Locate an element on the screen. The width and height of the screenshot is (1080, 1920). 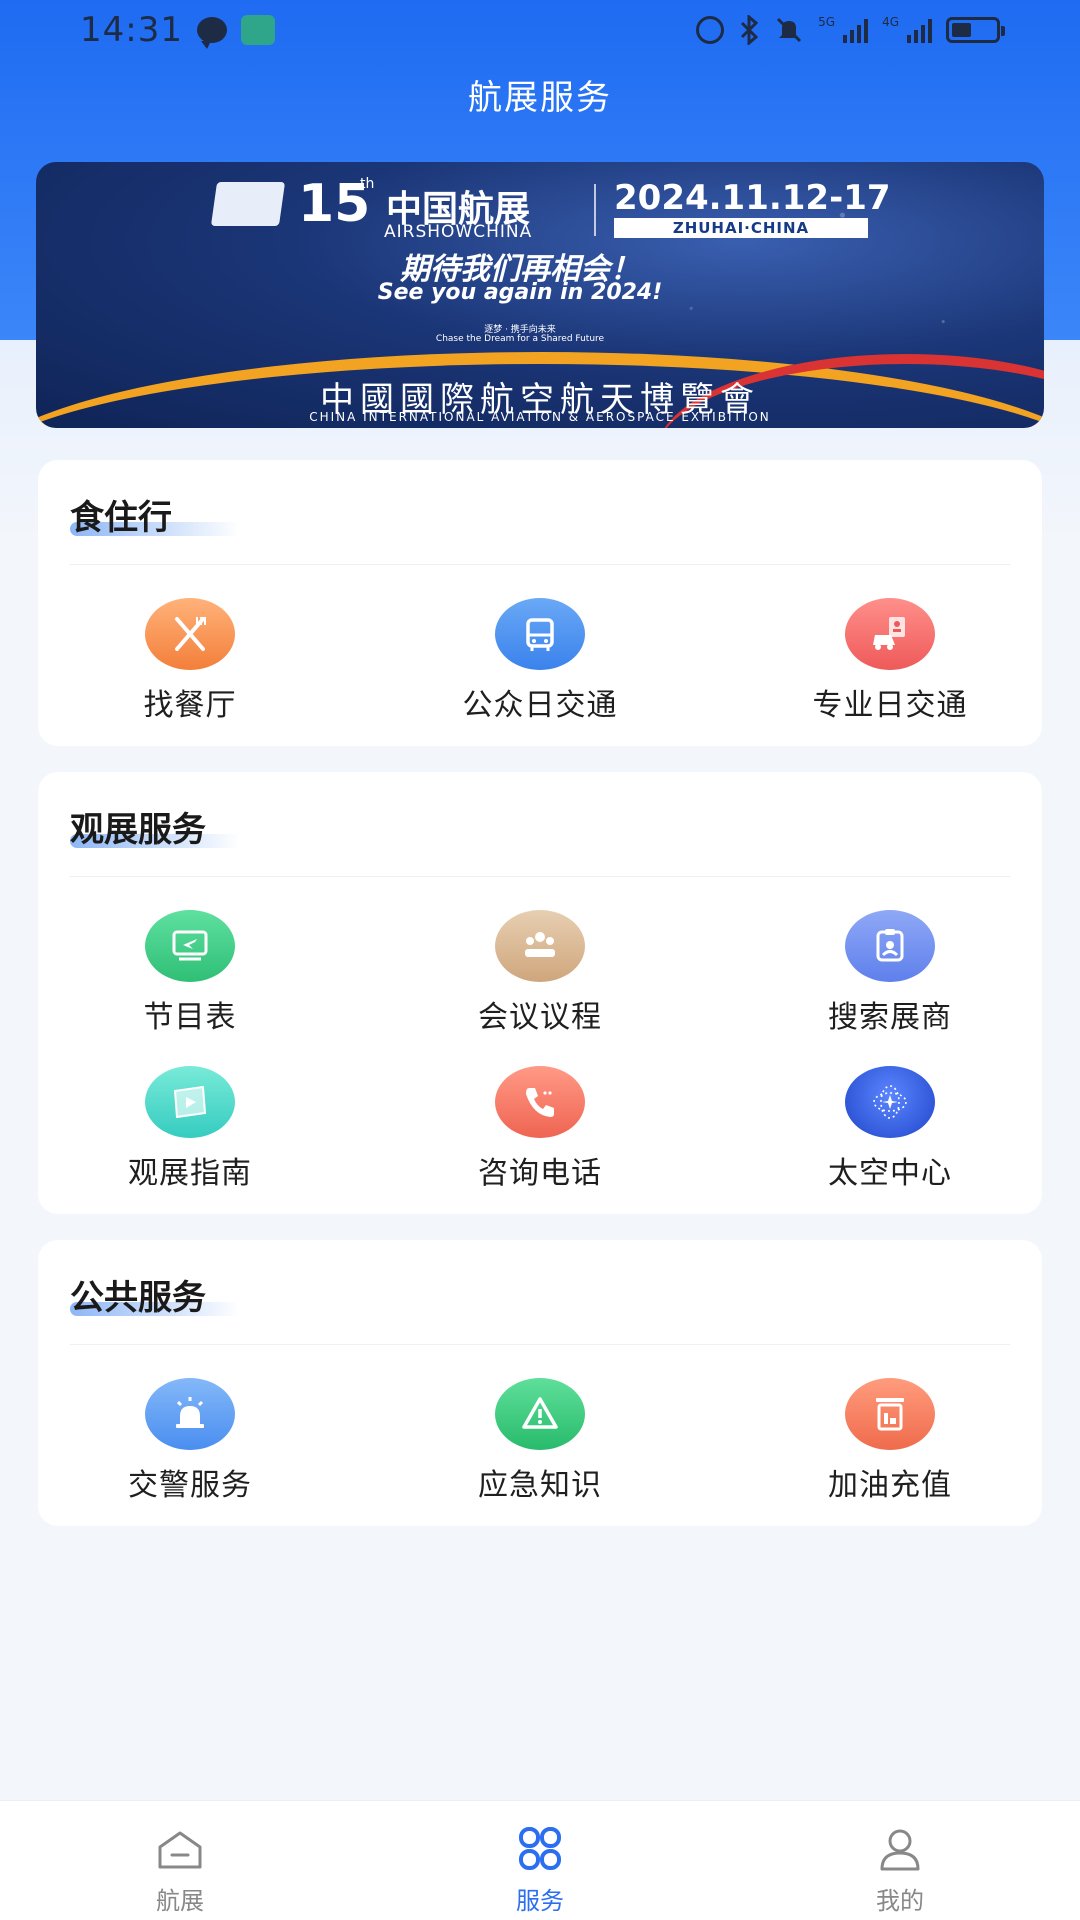
services-grid-icon is located at coordinates (540, 1848).